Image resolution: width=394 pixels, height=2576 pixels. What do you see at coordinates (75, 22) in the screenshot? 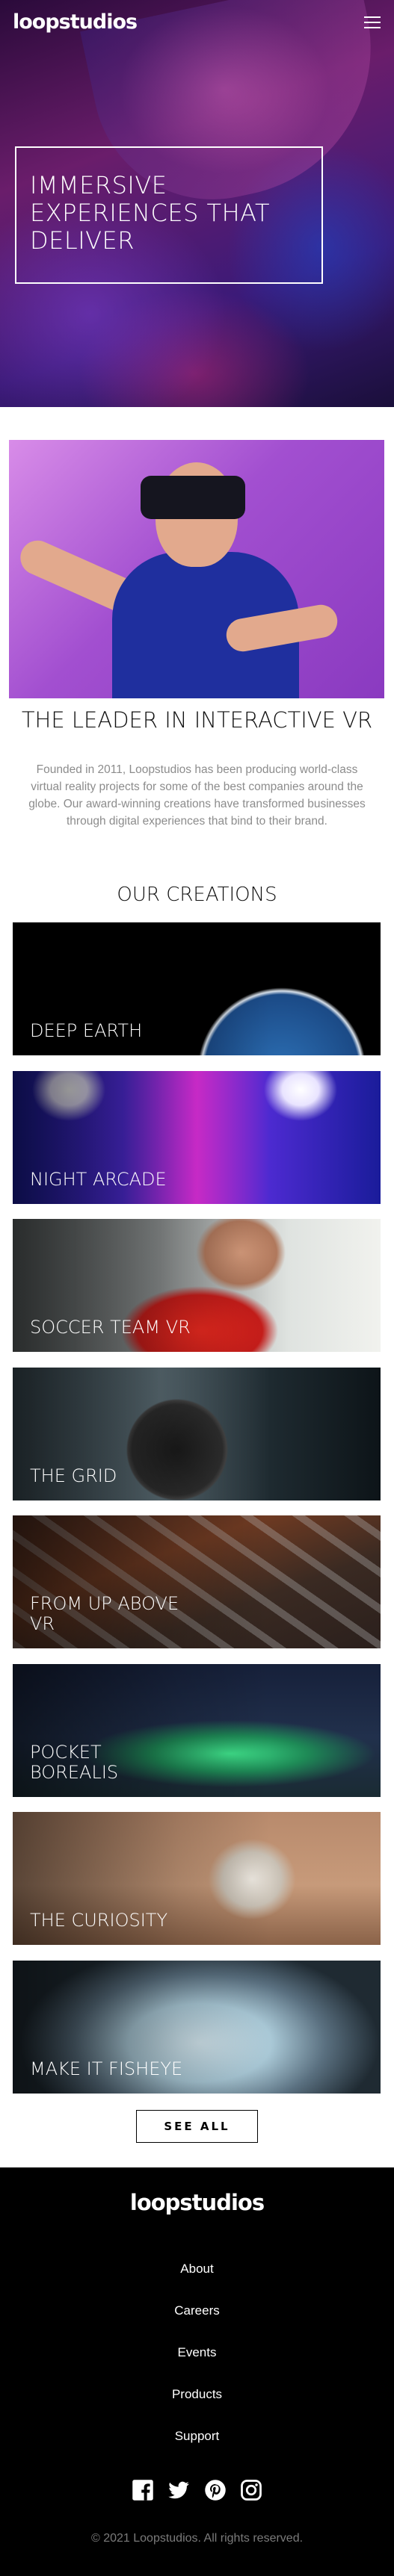
I see `site-logo: loopstudios` at bounding box center [75, 22].